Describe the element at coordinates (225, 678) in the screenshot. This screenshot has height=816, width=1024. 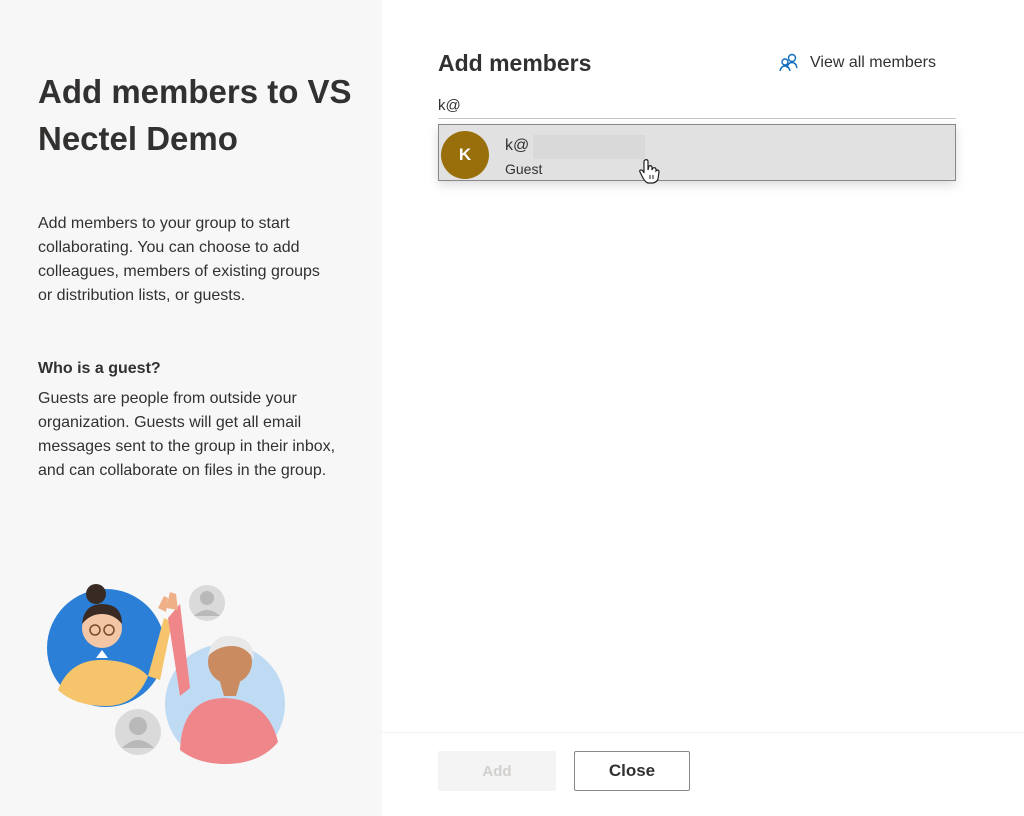
I see `man-avatar-illustration` at that location.